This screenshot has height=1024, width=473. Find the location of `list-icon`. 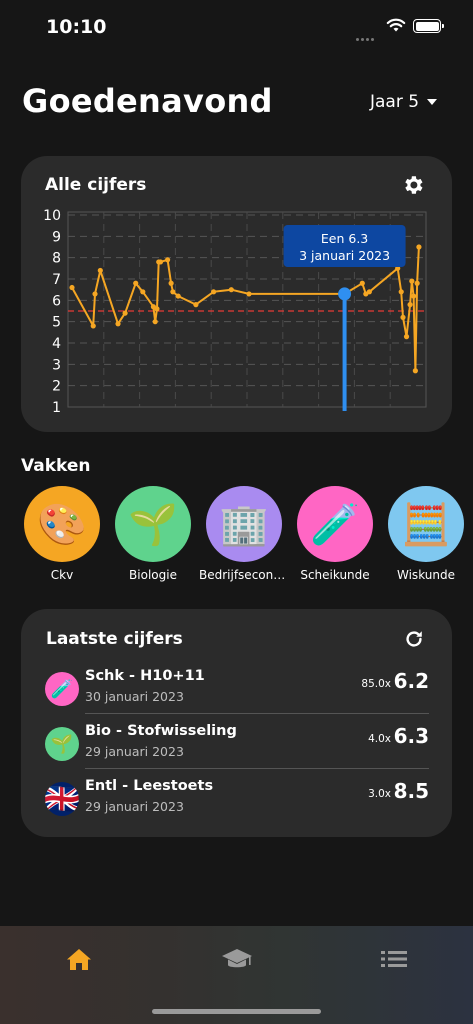

list-icon is located at coordinates (394, 959).